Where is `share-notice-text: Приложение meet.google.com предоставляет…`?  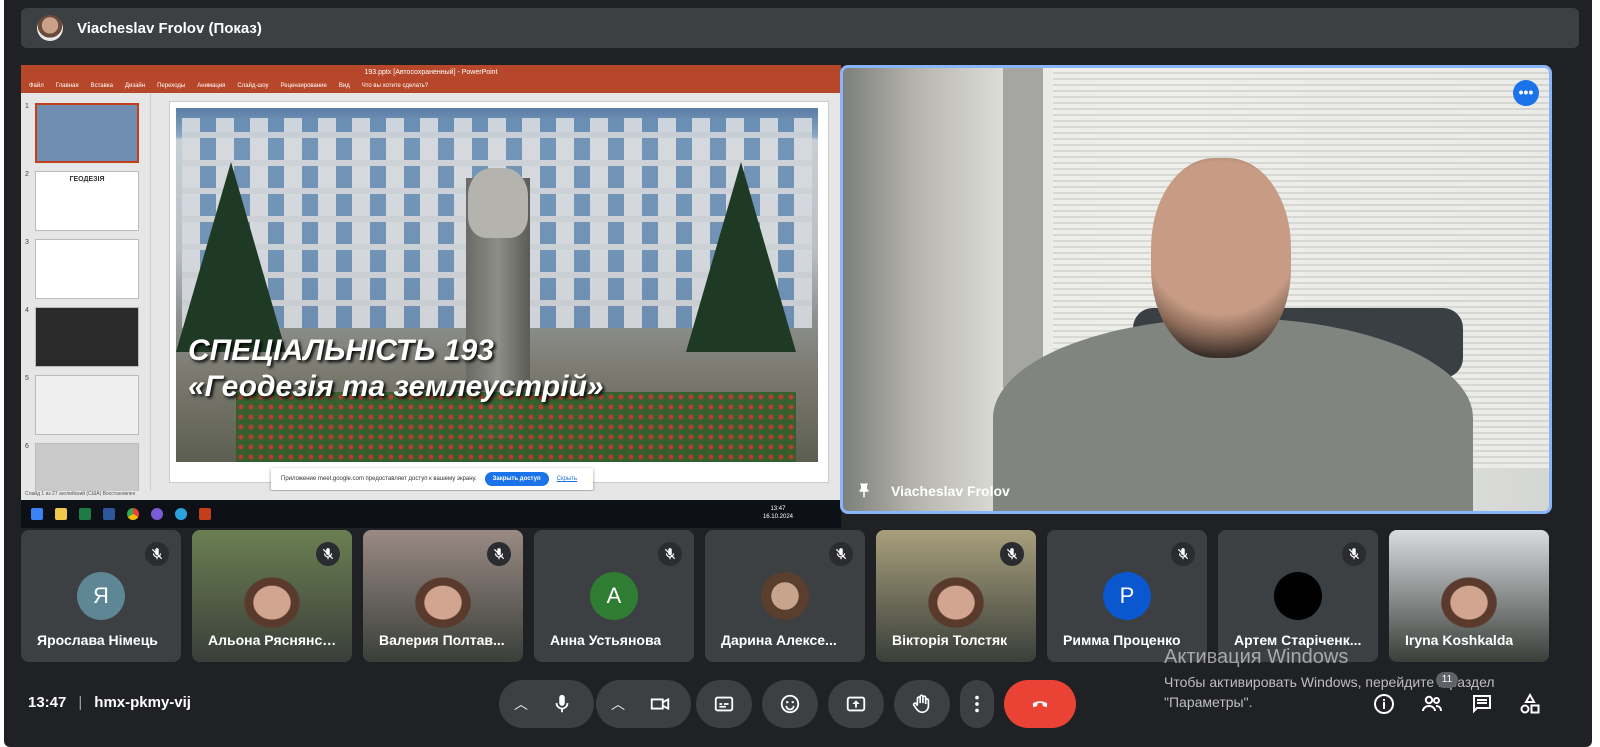
share-notice-text: Приложение meet.google.com предоставляет… is located at coordinates (379, 479).